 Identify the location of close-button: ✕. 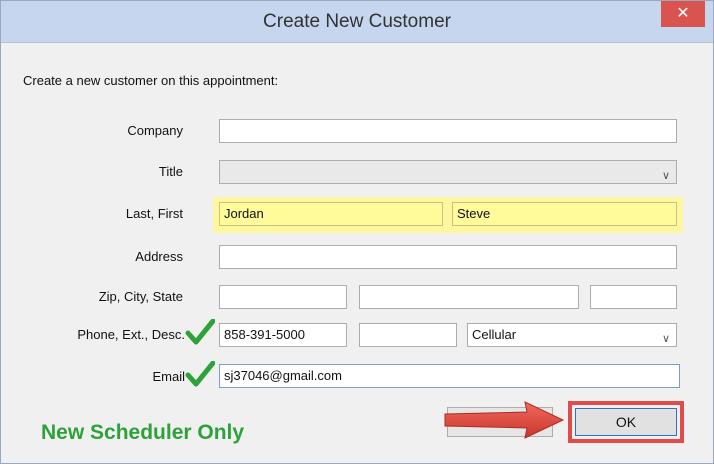
(683, 14).